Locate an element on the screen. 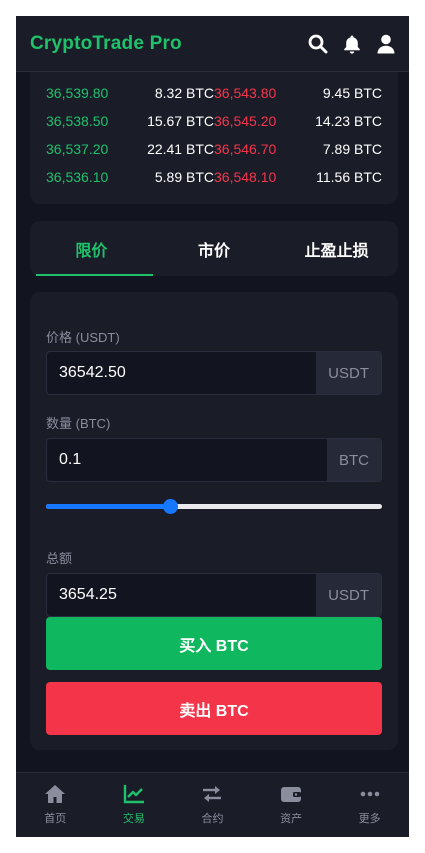 Image resolution: width=425 pixels, height=853 pixels. top-header: CryptoTrade Pro is located at coordinates (212, 44).